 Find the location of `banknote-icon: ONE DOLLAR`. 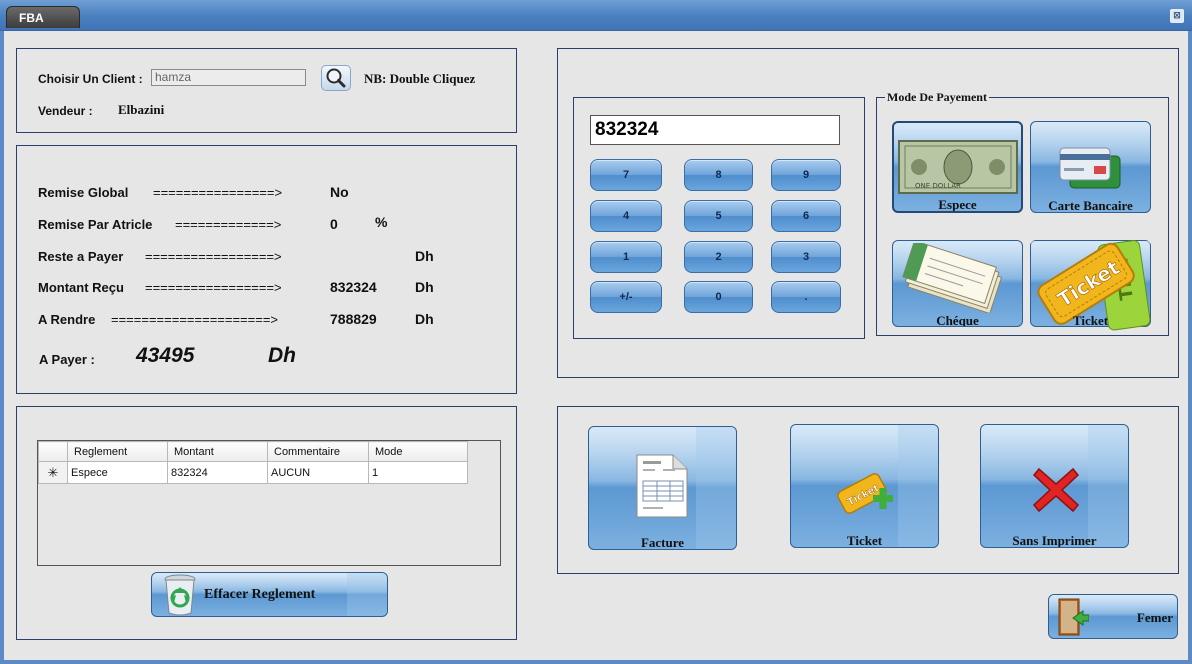

banknote-icon: ONE DOLLAR is located at coordinates (958, 167).